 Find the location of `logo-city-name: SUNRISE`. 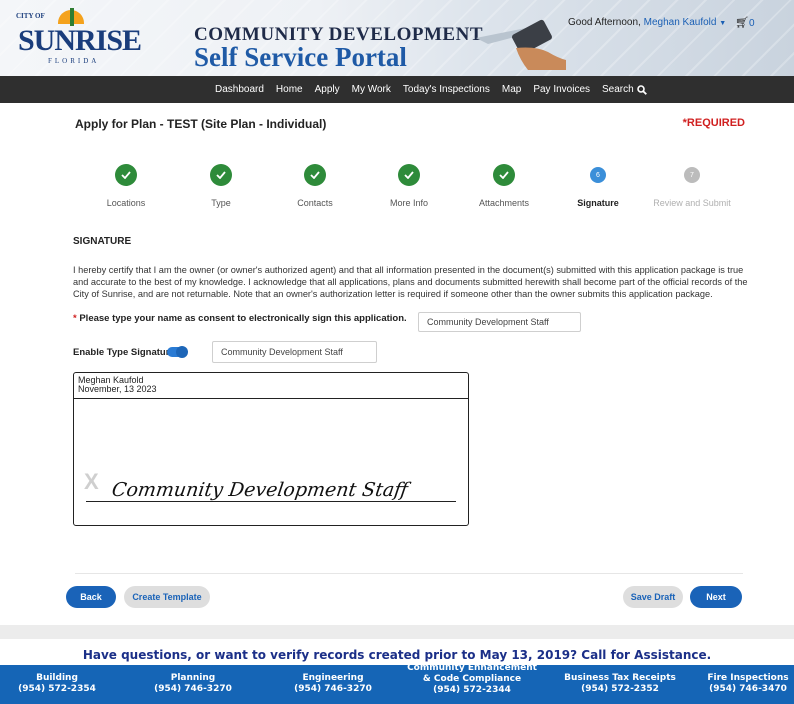

logo-city-name: SUNRISE is located at coordinates (80, 40).